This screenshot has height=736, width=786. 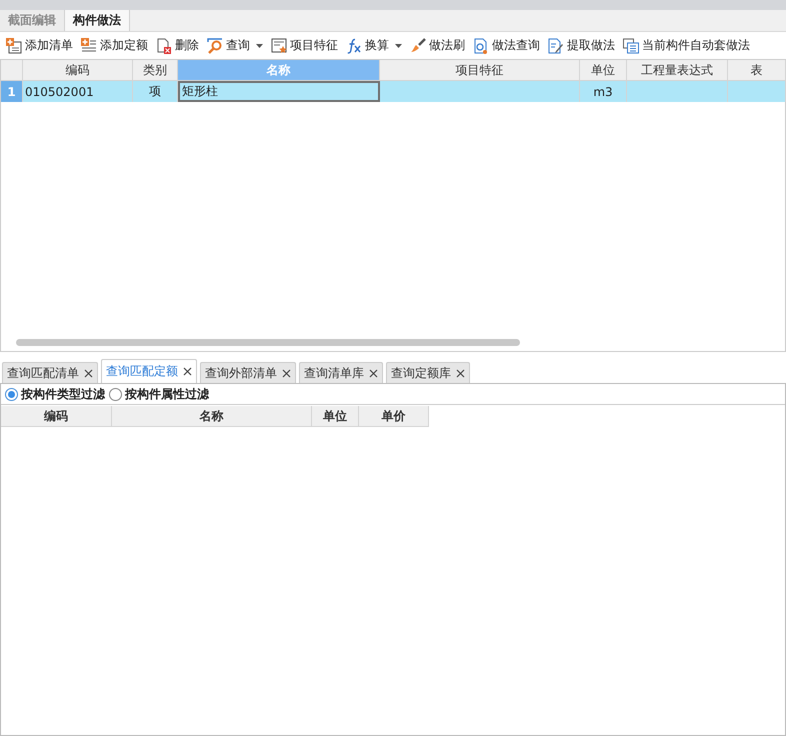 I want to click on panel-tab: 构件做法, so click(x=97, y=20).